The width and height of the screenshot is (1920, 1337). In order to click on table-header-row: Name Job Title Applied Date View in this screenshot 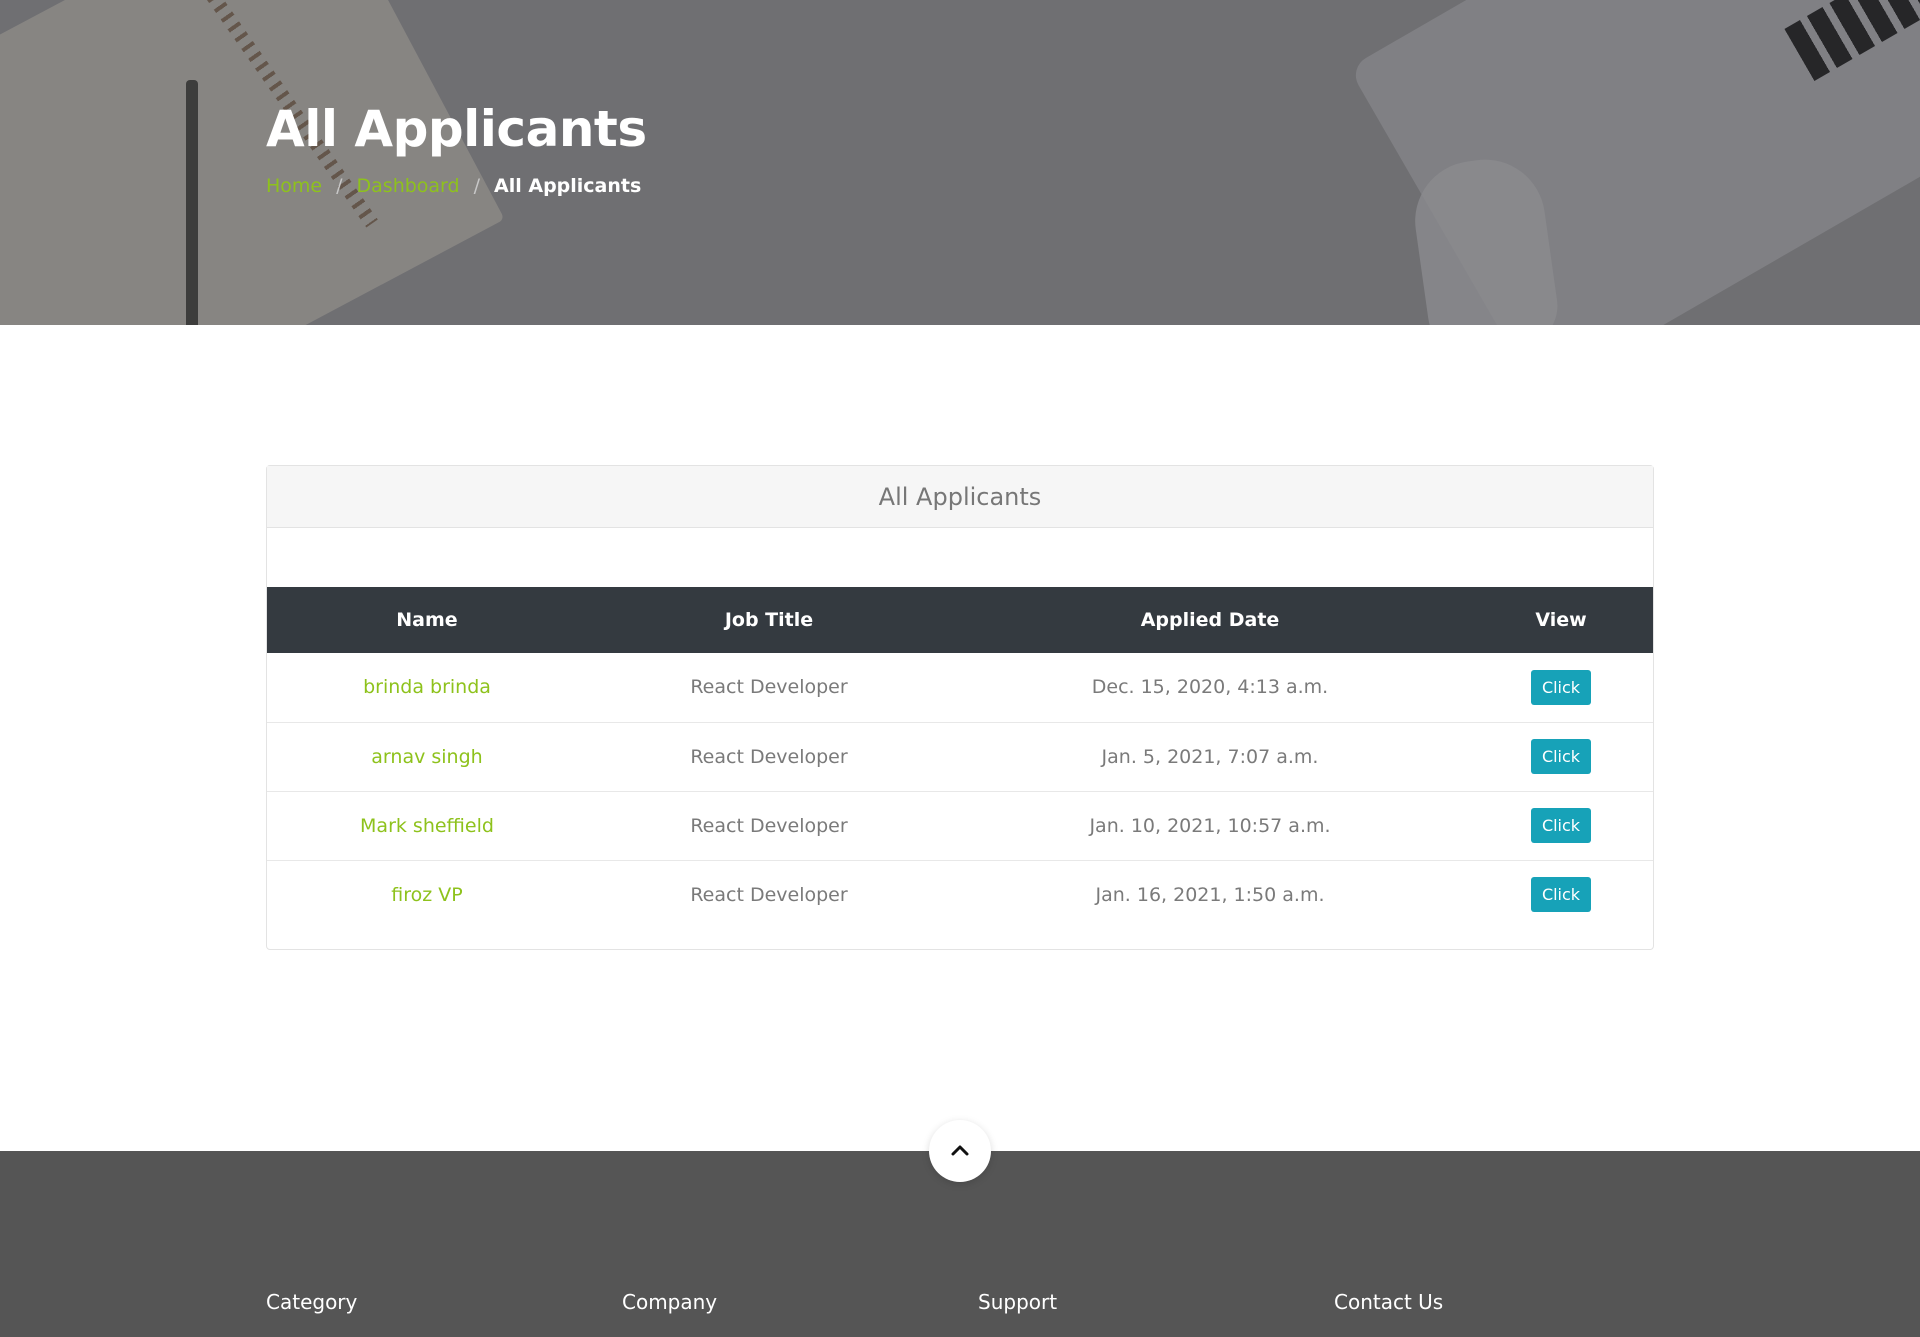, I will do `click(960, 620)`.